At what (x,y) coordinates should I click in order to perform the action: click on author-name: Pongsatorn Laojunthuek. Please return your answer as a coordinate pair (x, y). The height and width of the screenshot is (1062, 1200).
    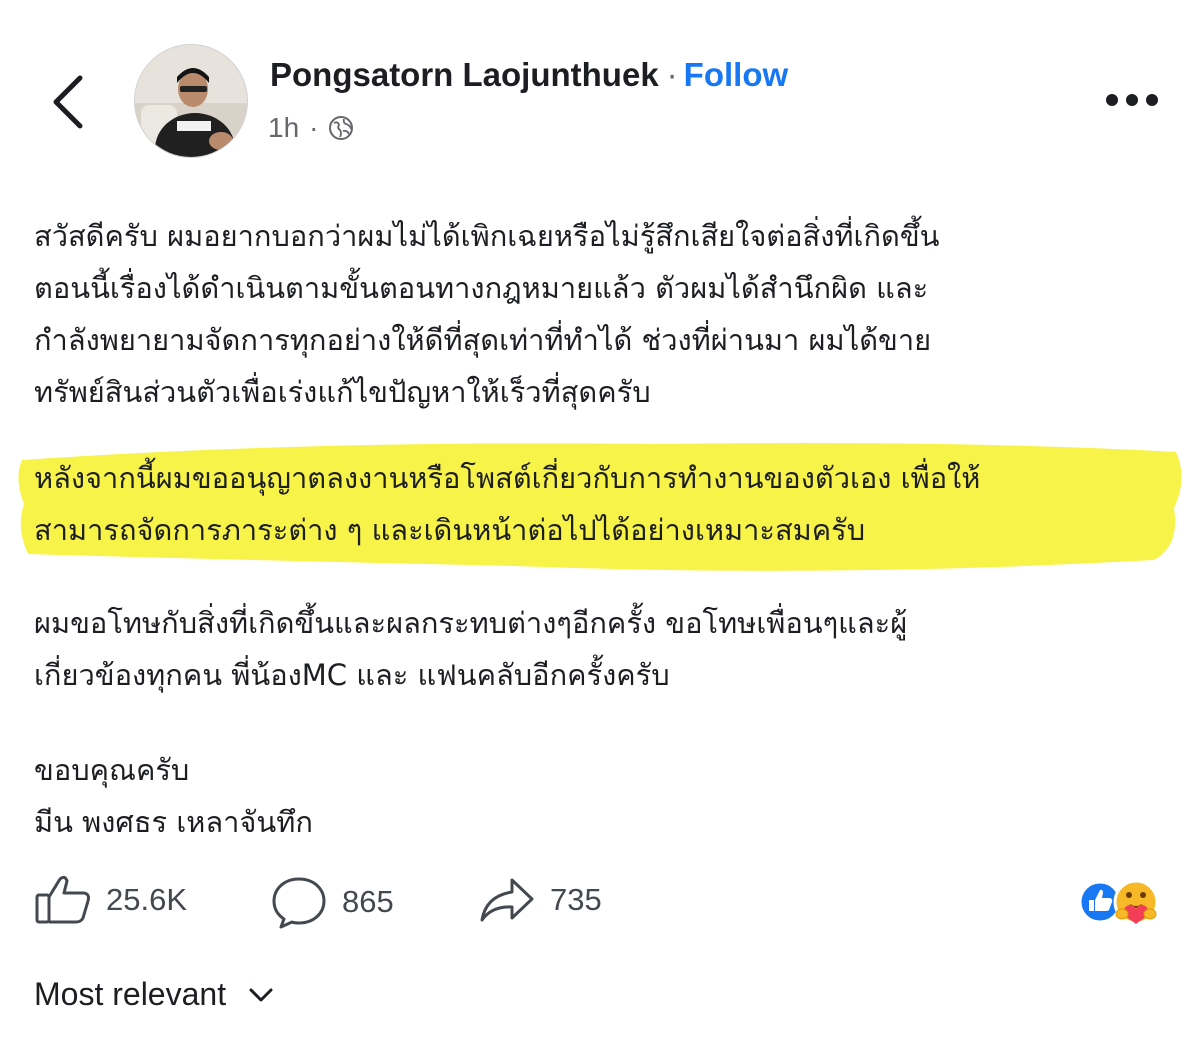
    Looking at the image, I should click on (464, 74).